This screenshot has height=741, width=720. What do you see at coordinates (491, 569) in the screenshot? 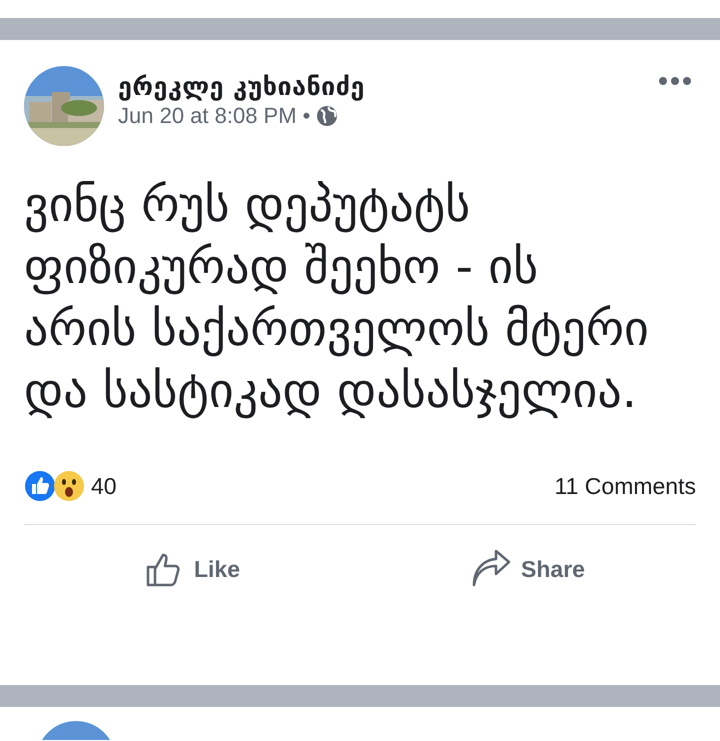
I see `share-arrow-icon` at bounding box center [491, 569].